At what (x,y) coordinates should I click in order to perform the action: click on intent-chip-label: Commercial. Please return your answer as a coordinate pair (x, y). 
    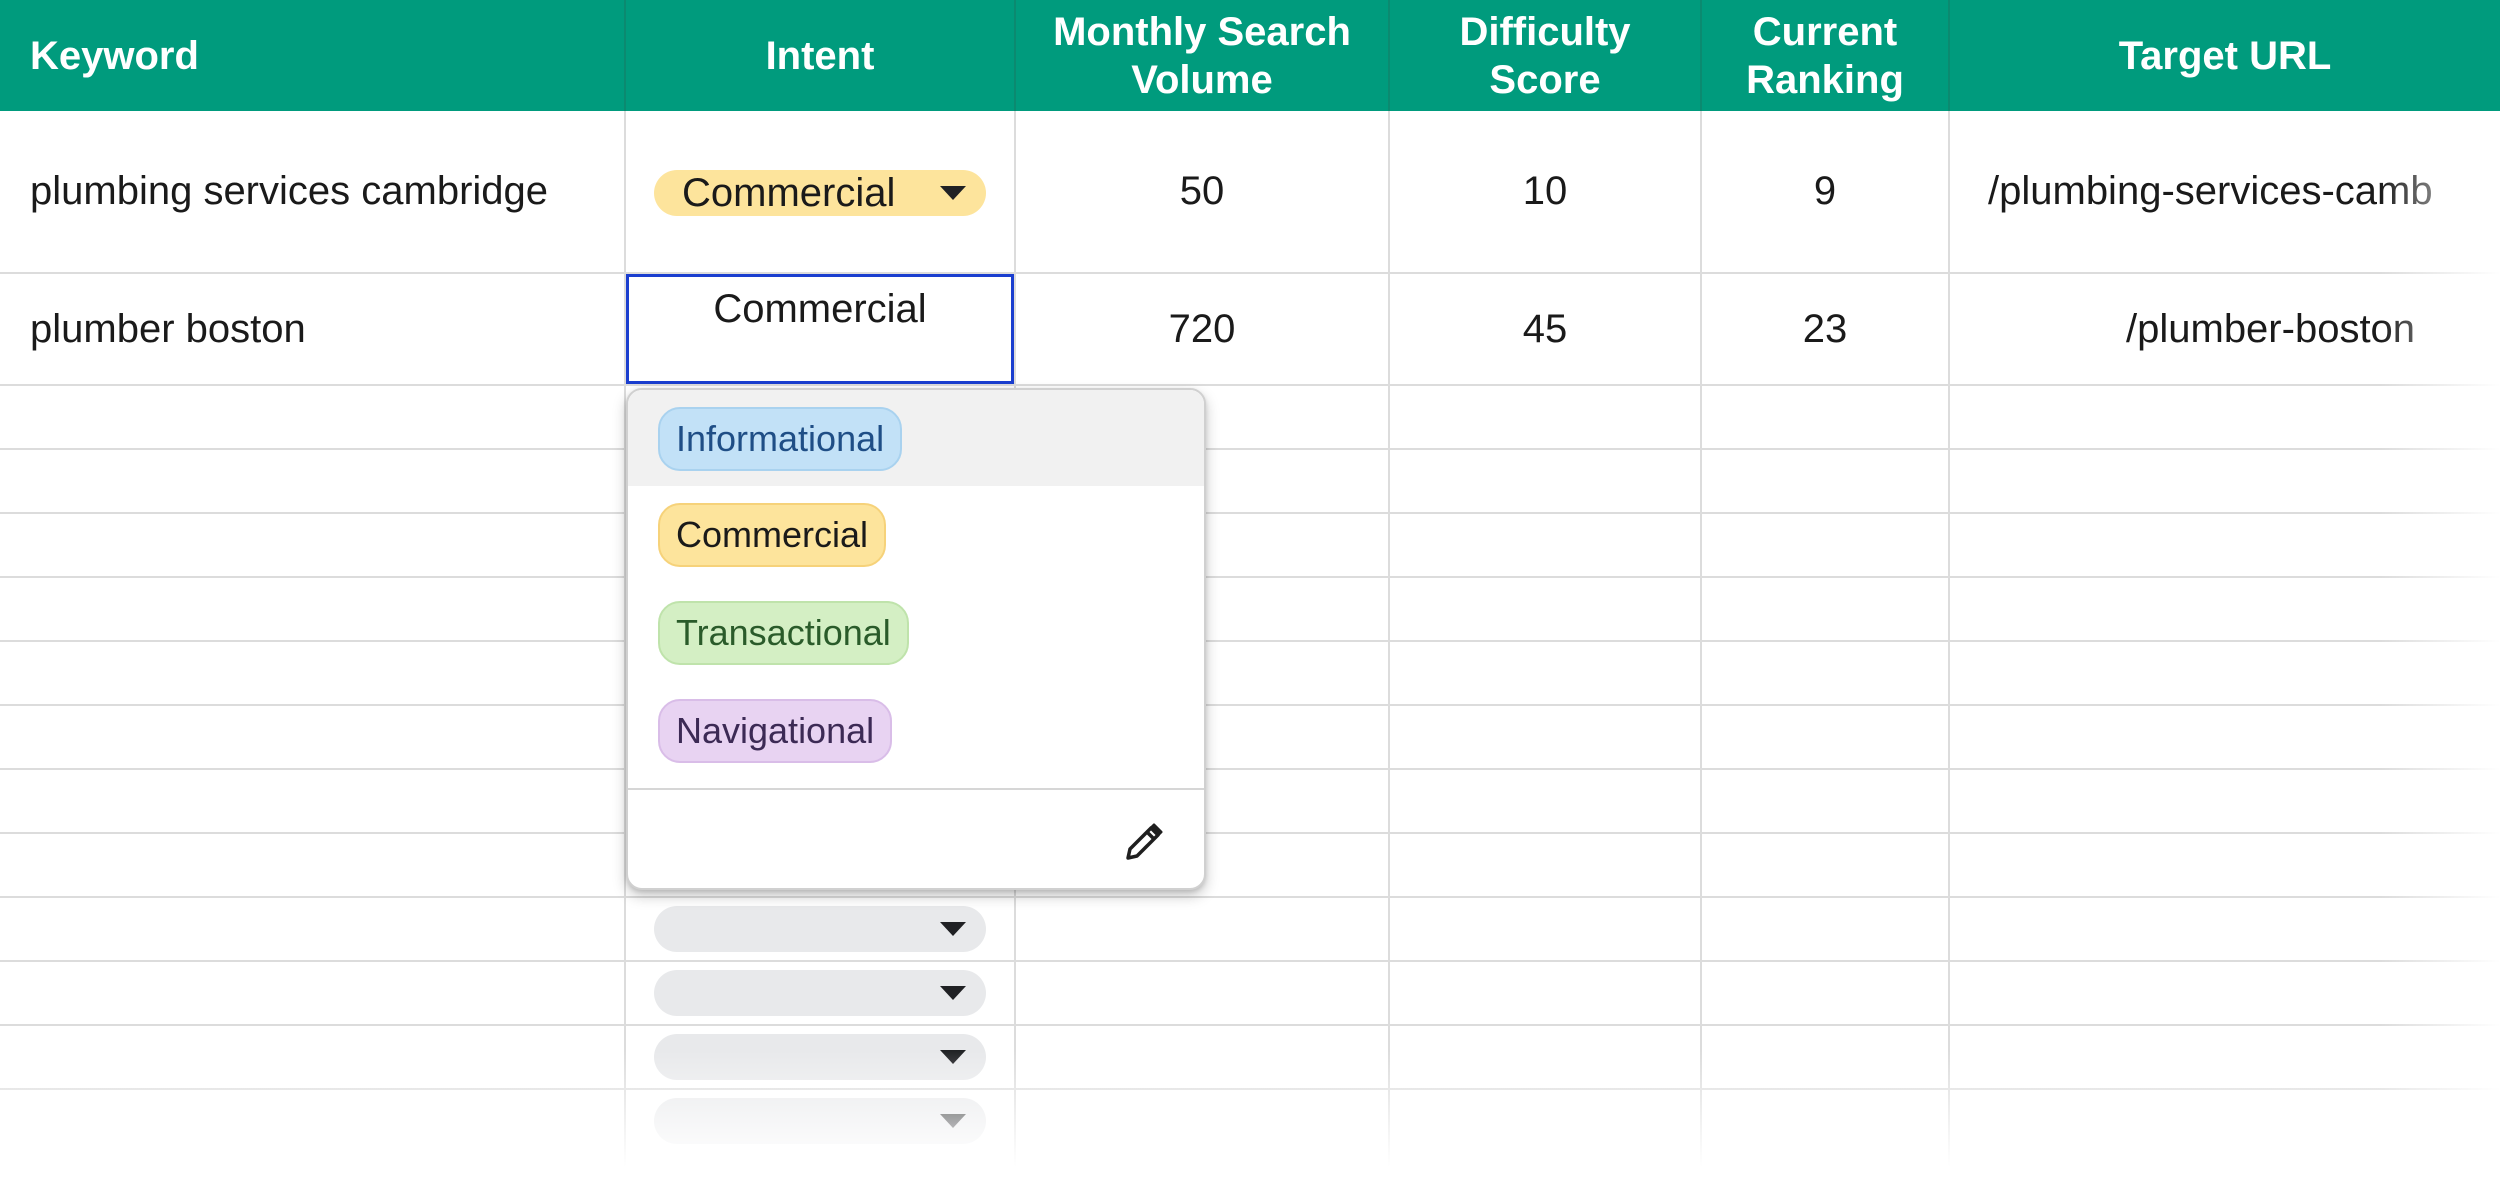
    Looking at the image, I should click on (789, 192).